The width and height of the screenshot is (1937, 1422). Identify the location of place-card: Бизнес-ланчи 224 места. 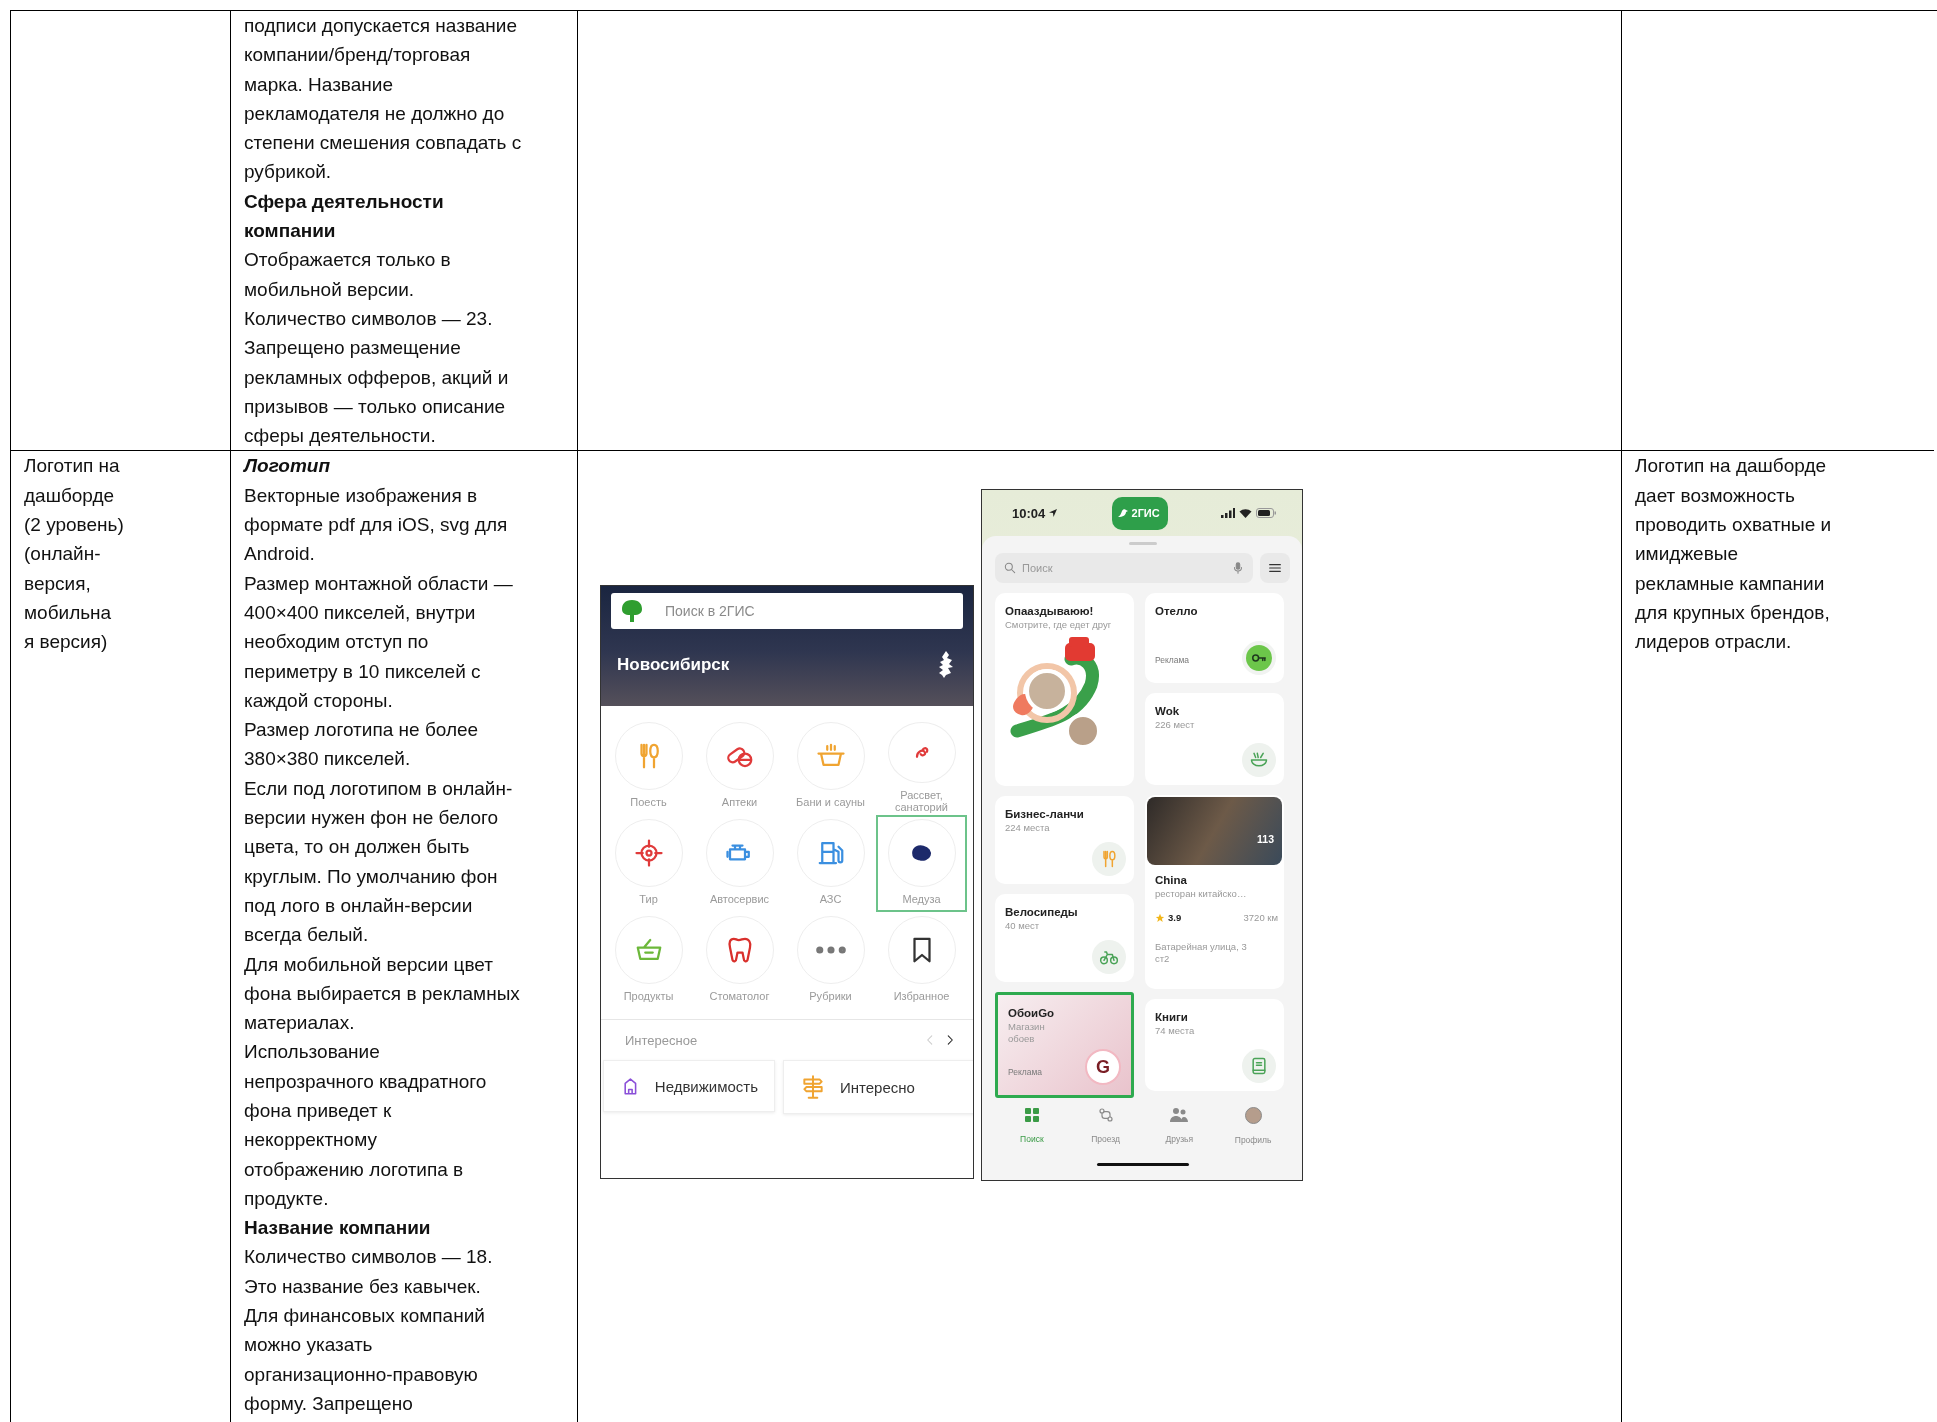
(1064, 840).